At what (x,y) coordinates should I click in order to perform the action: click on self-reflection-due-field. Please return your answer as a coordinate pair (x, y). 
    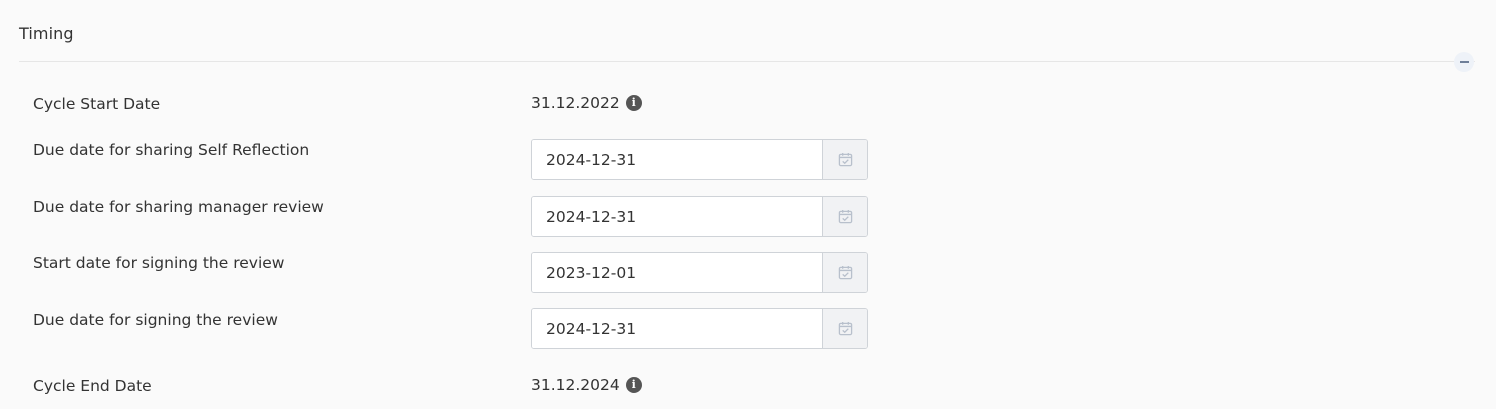
    Looking at the image, I should click on (699, 159).